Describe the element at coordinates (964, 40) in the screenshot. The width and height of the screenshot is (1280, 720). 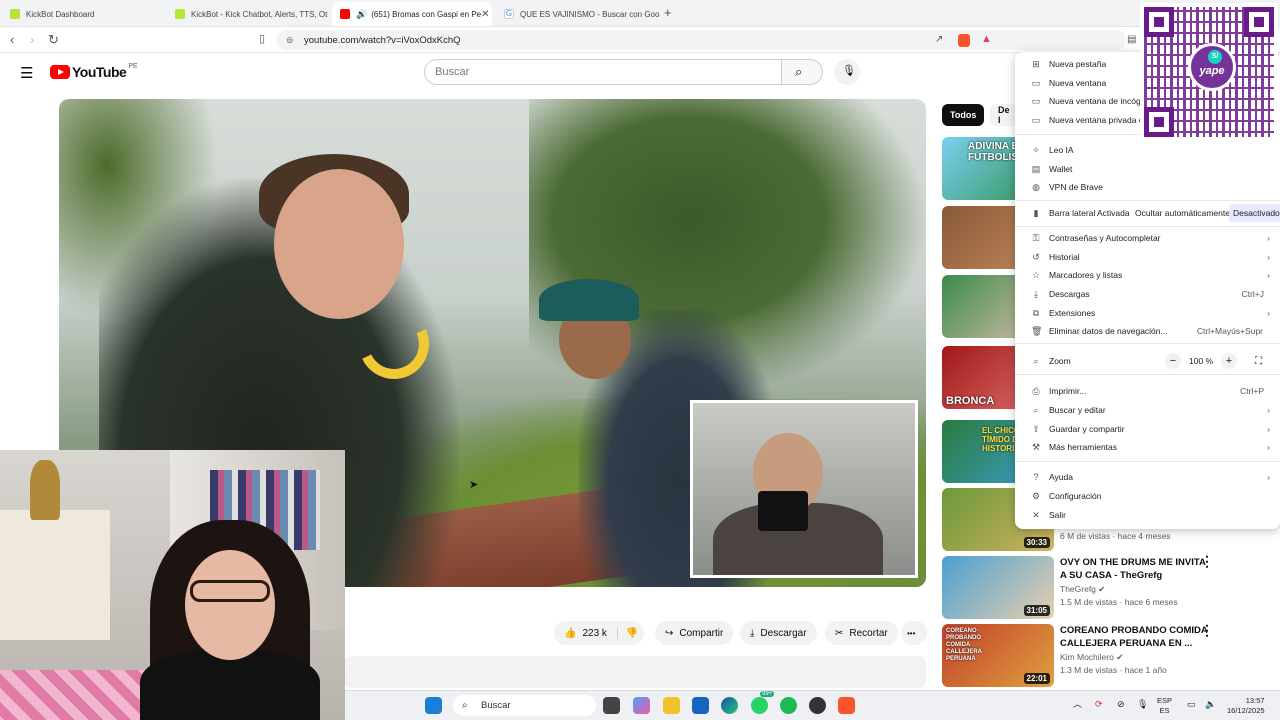
I see `brave-shields-icon` at that location.